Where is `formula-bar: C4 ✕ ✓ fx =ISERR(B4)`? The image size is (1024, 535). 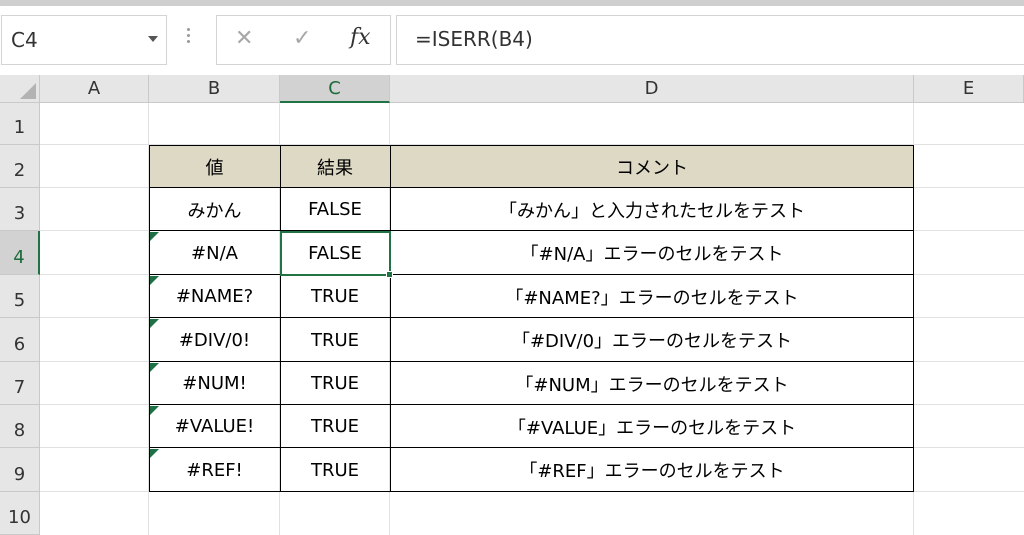
formula-bar: C4 ✕ ✓ fx =ISERR(B4) is located at coordinates (512, 37).